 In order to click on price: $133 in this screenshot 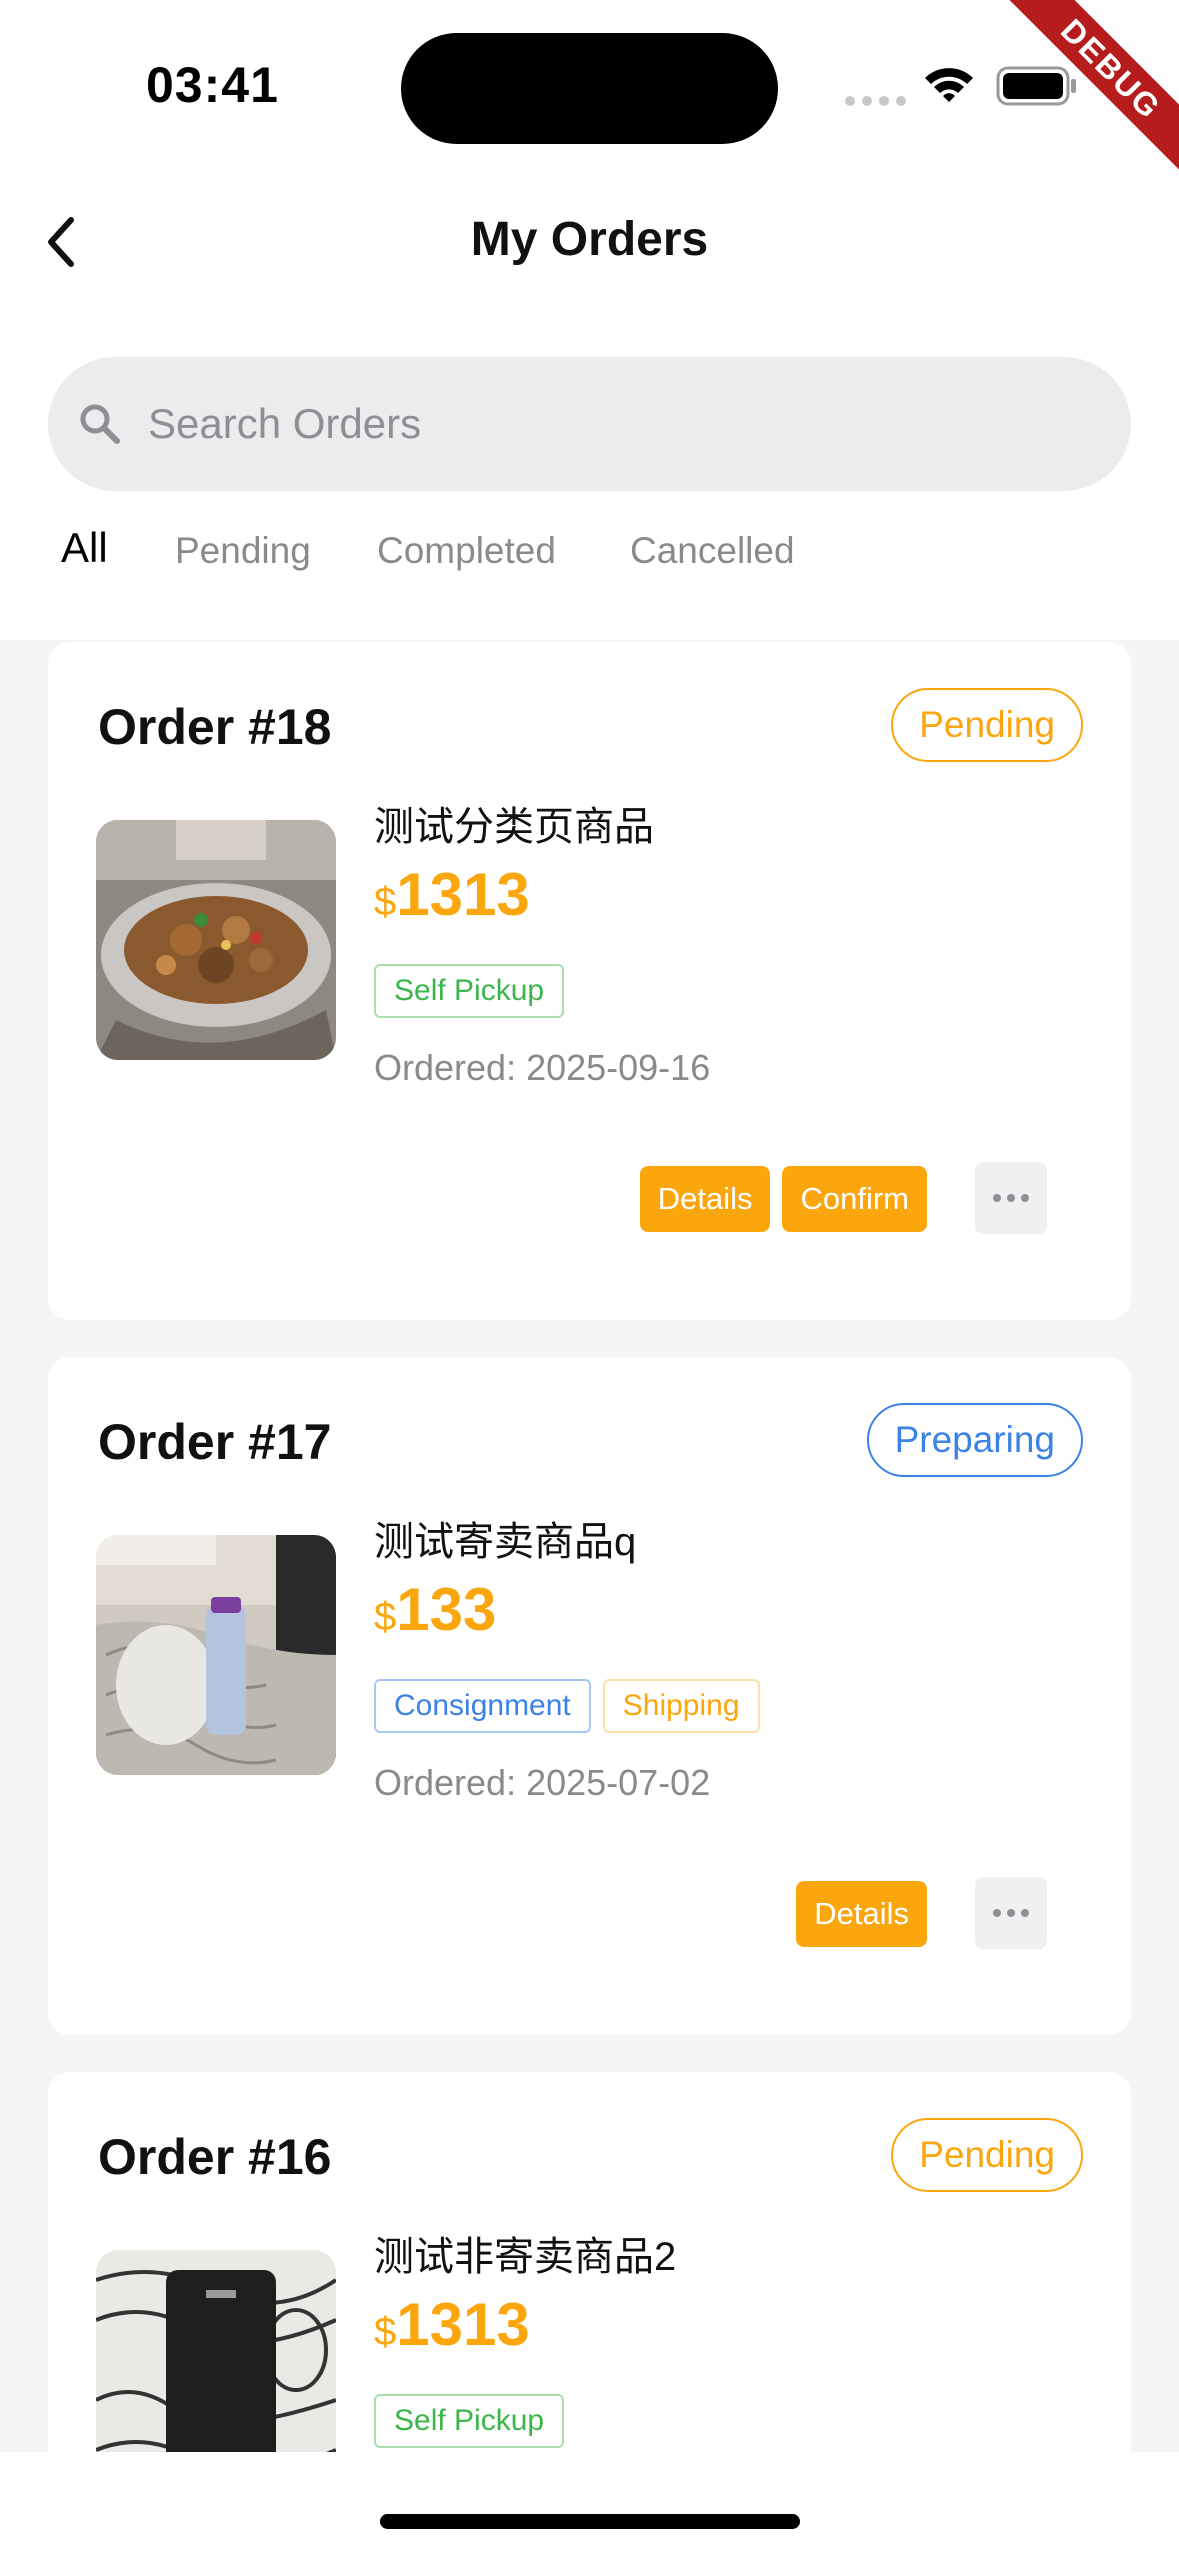, I will do `click(435, 1609)`.